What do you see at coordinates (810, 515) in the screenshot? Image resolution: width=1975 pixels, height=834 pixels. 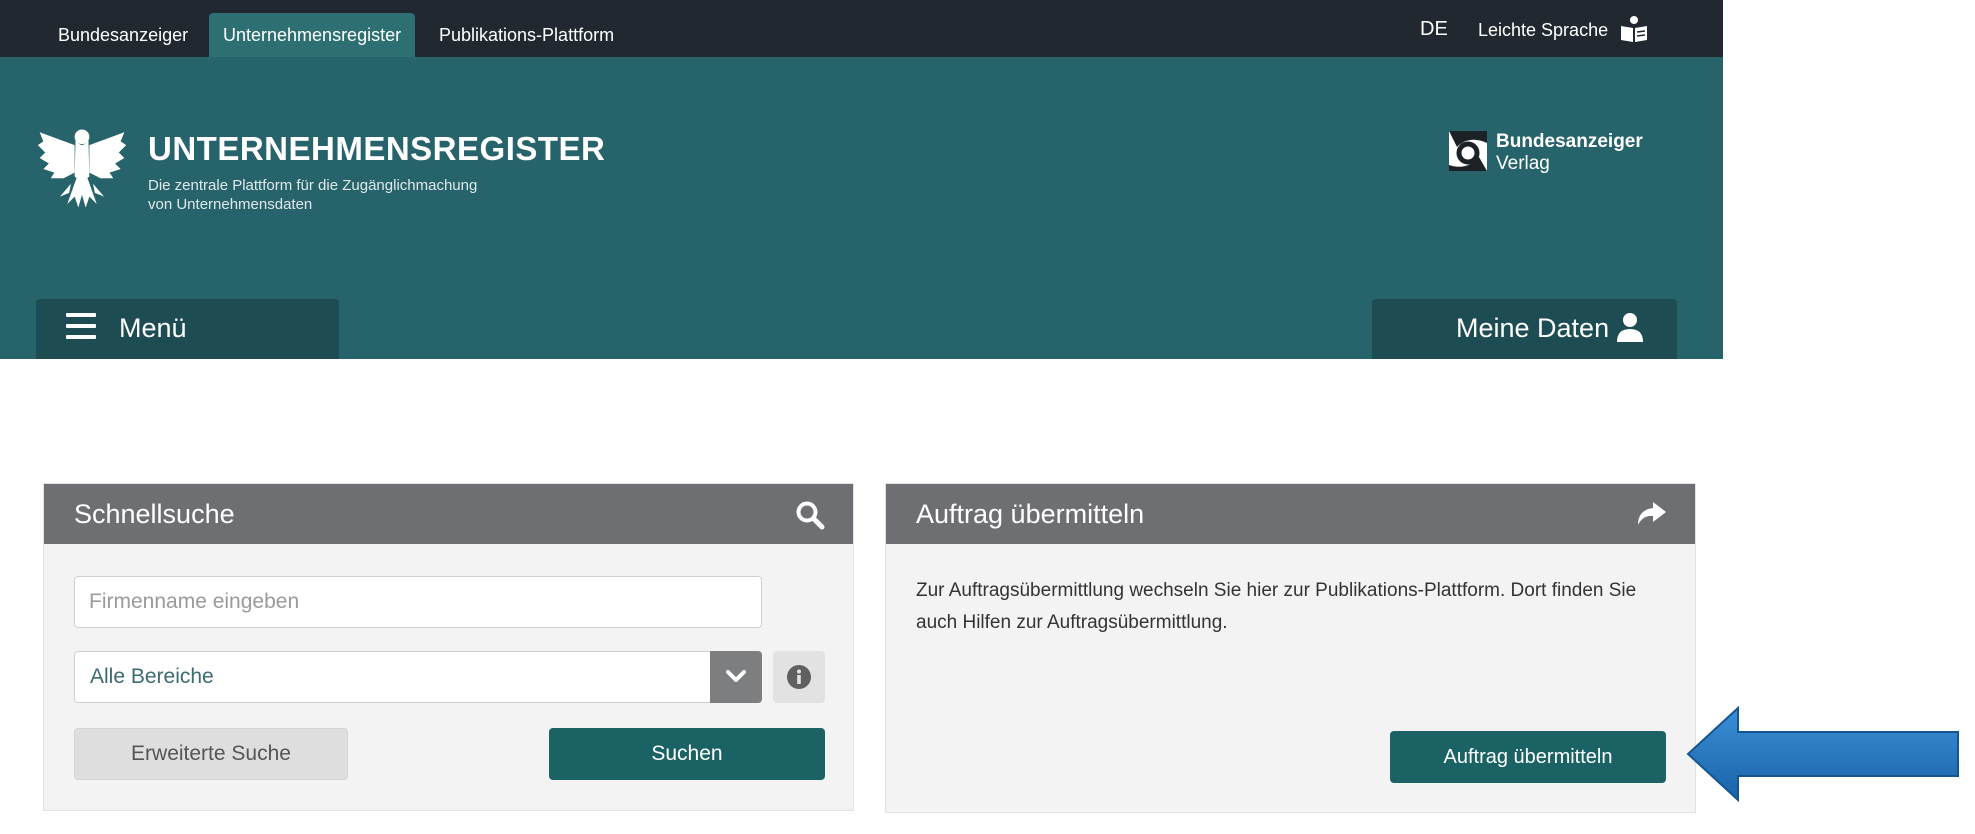 I see `search-icon` at bounding box center [810, 515].